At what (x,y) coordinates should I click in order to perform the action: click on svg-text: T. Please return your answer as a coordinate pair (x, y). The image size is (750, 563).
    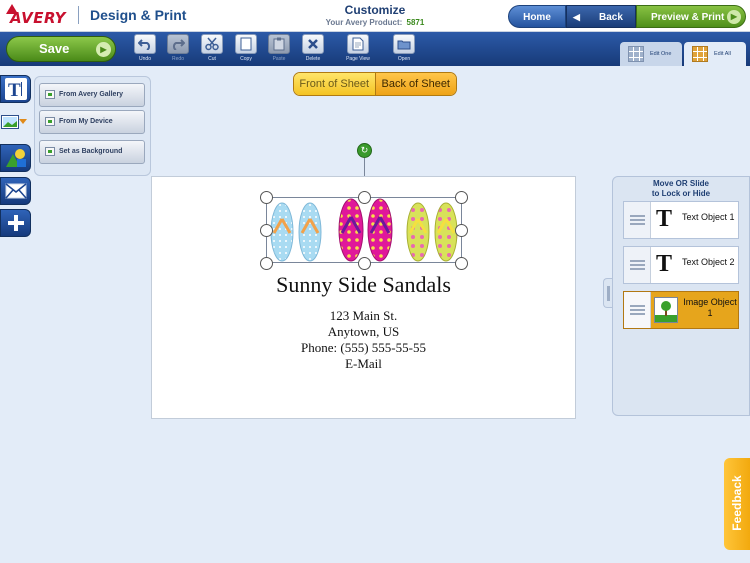
    Looking at the image, I should click on (14, 90).